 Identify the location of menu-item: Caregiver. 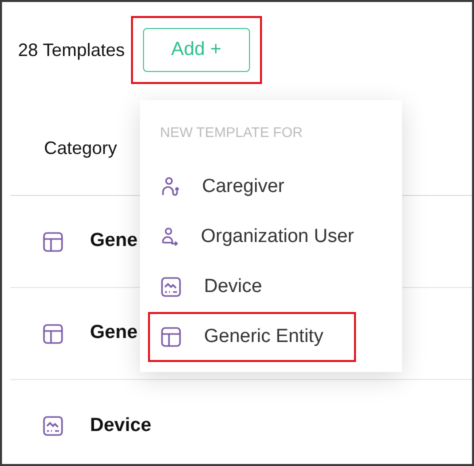
(252, 187).